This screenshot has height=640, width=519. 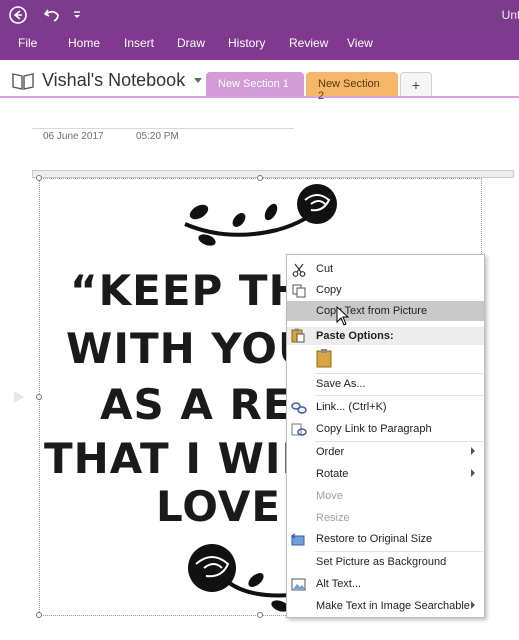 What do you see at coordinates (399, 395) in the screenshot?
I see `menu-separator` at bounding box center [399, 395].